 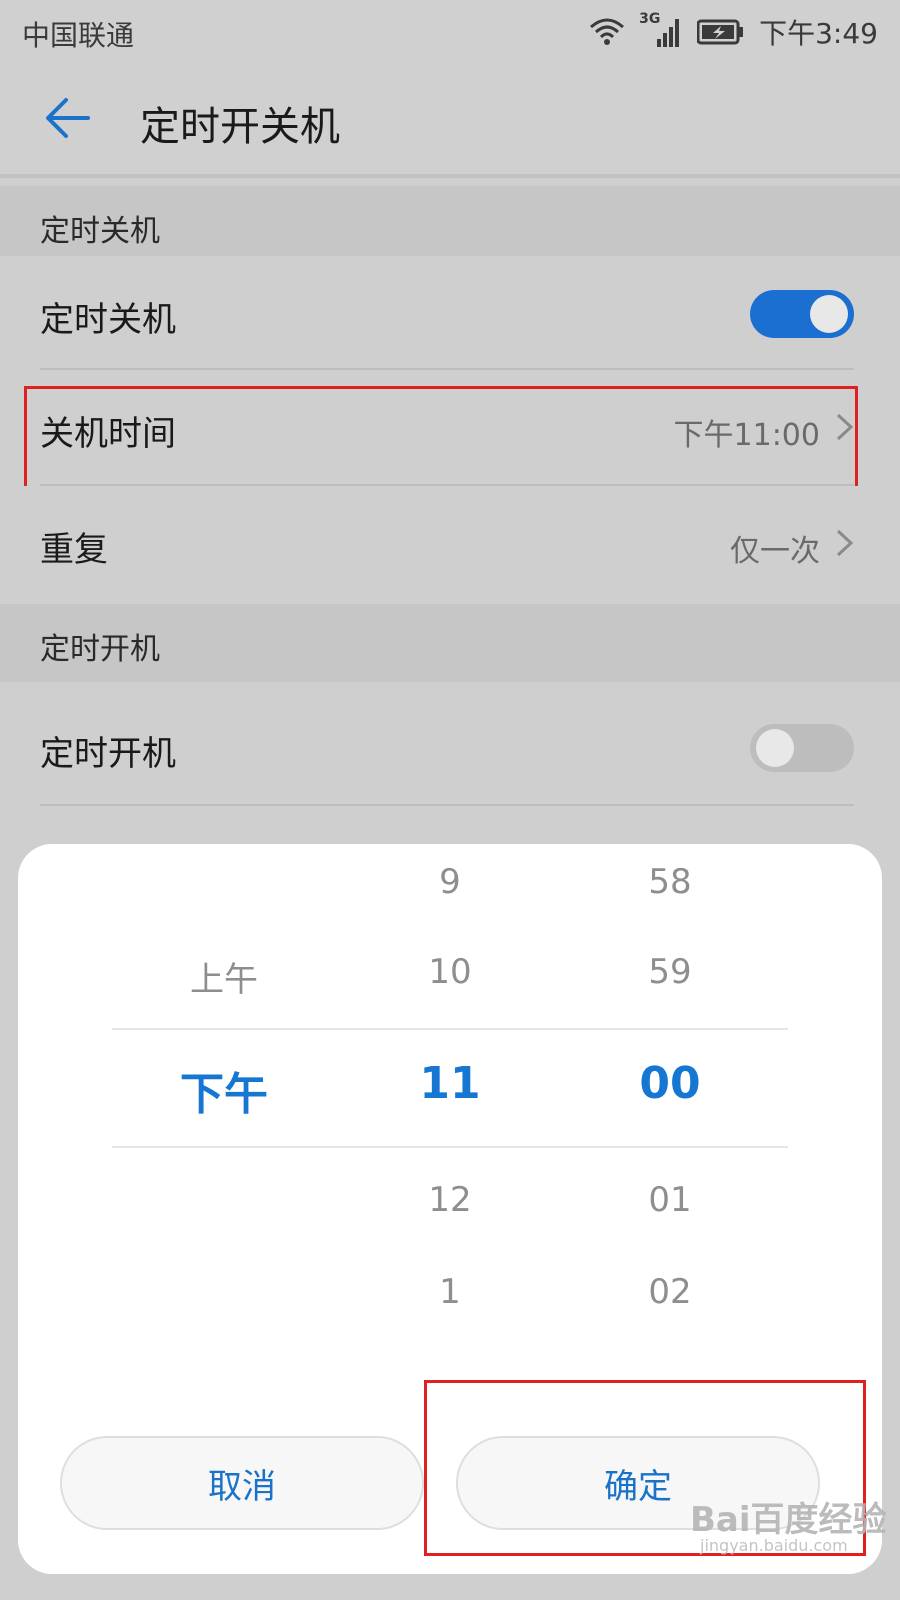 What do you see at coordinates (720, 32) in the screenshot?
I see `battery-charging-icon` at bounding box center [720, 32].